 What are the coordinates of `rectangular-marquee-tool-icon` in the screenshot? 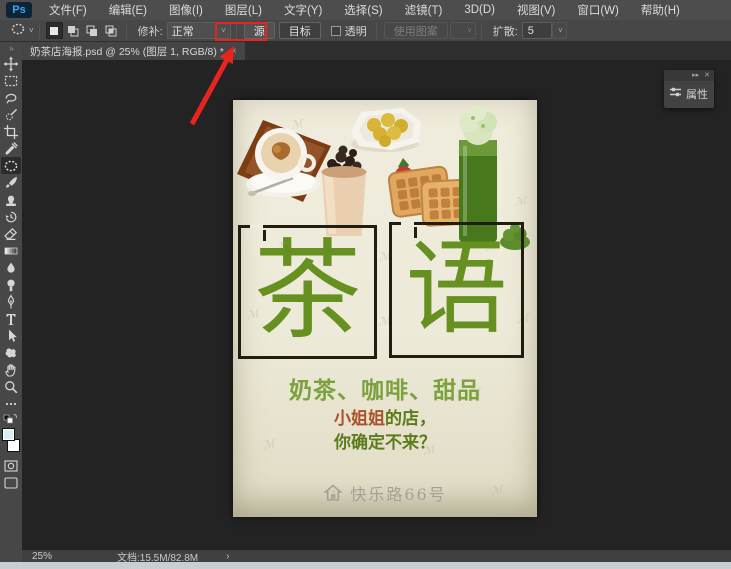 It's located at (11, 80).